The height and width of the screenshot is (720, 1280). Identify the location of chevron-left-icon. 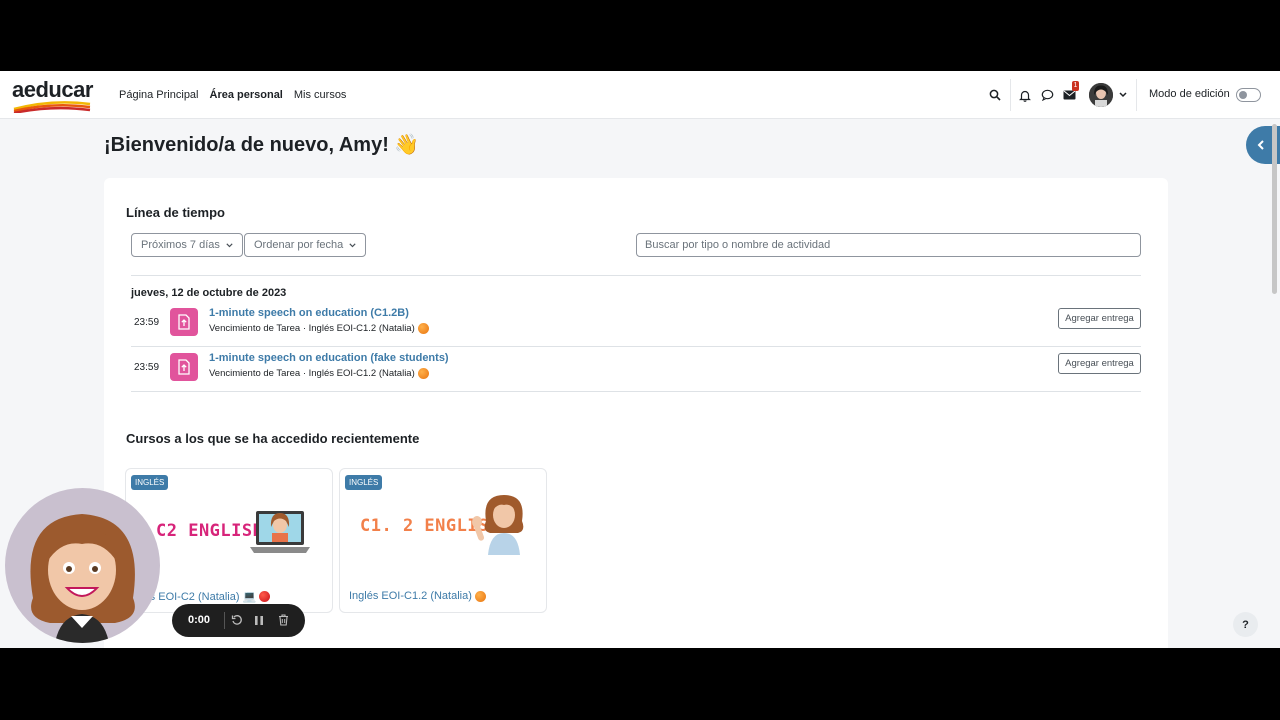
(1260, 145).